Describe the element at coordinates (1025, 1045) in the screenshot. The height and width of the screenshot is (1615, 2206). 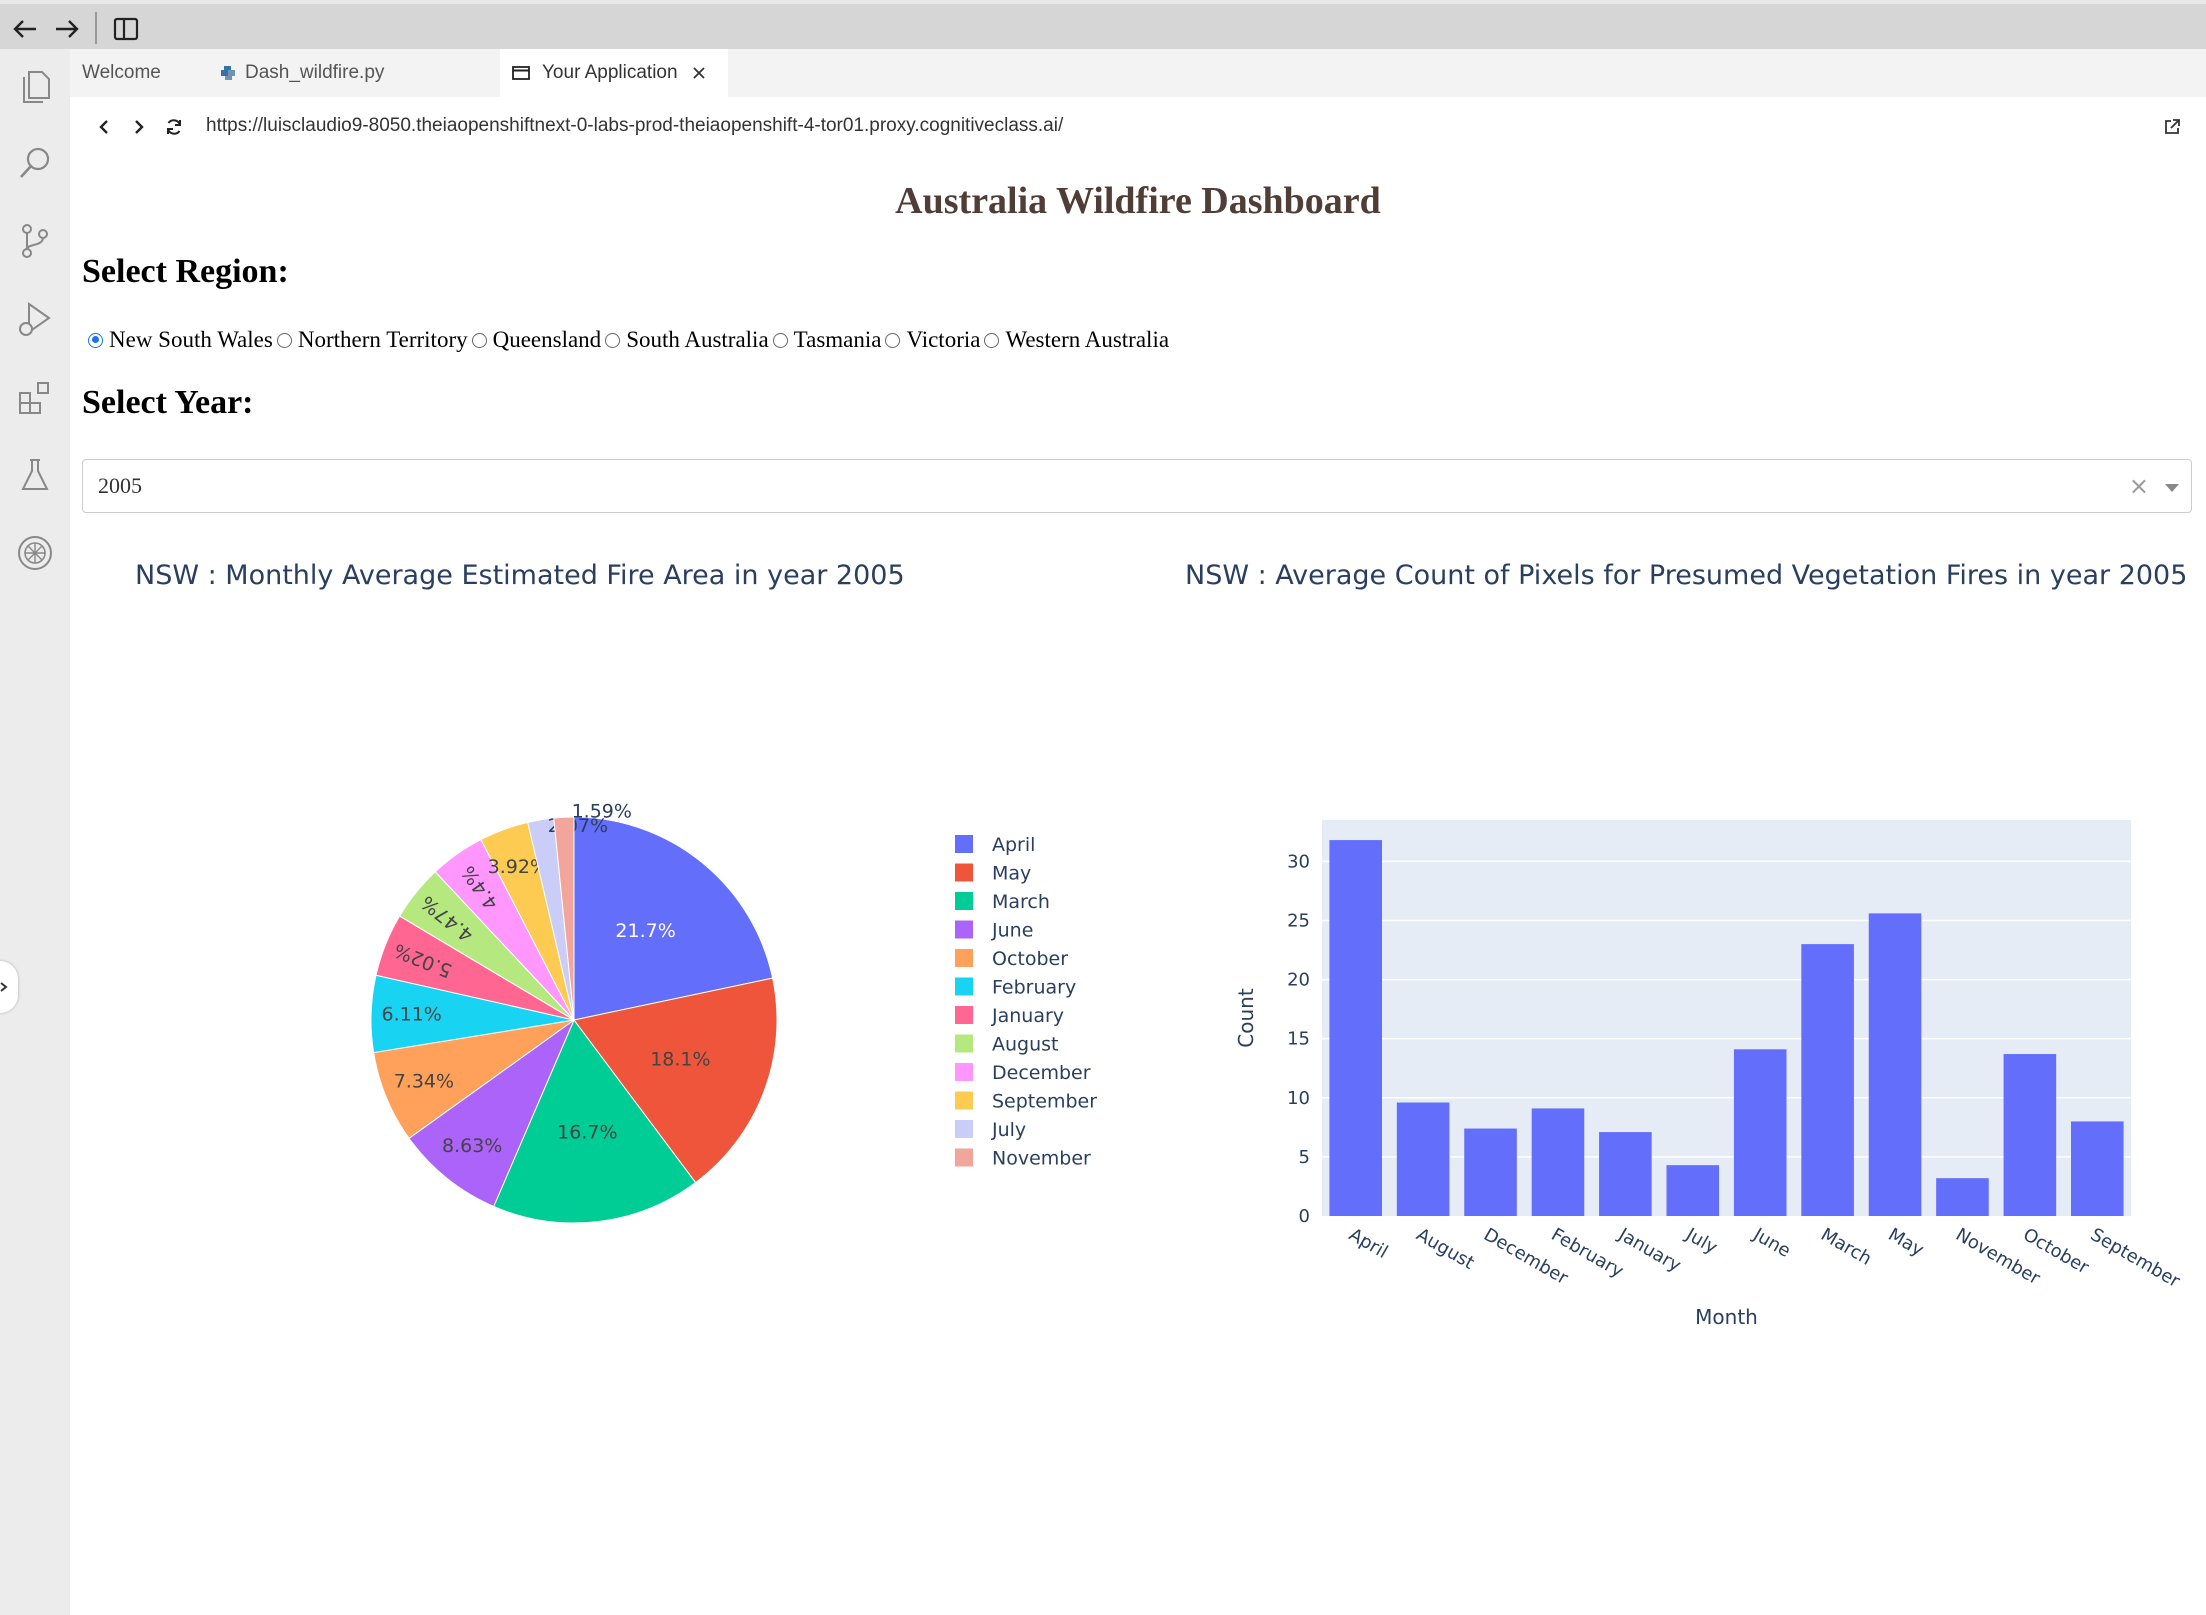
I see `legend-label: August` at that location.